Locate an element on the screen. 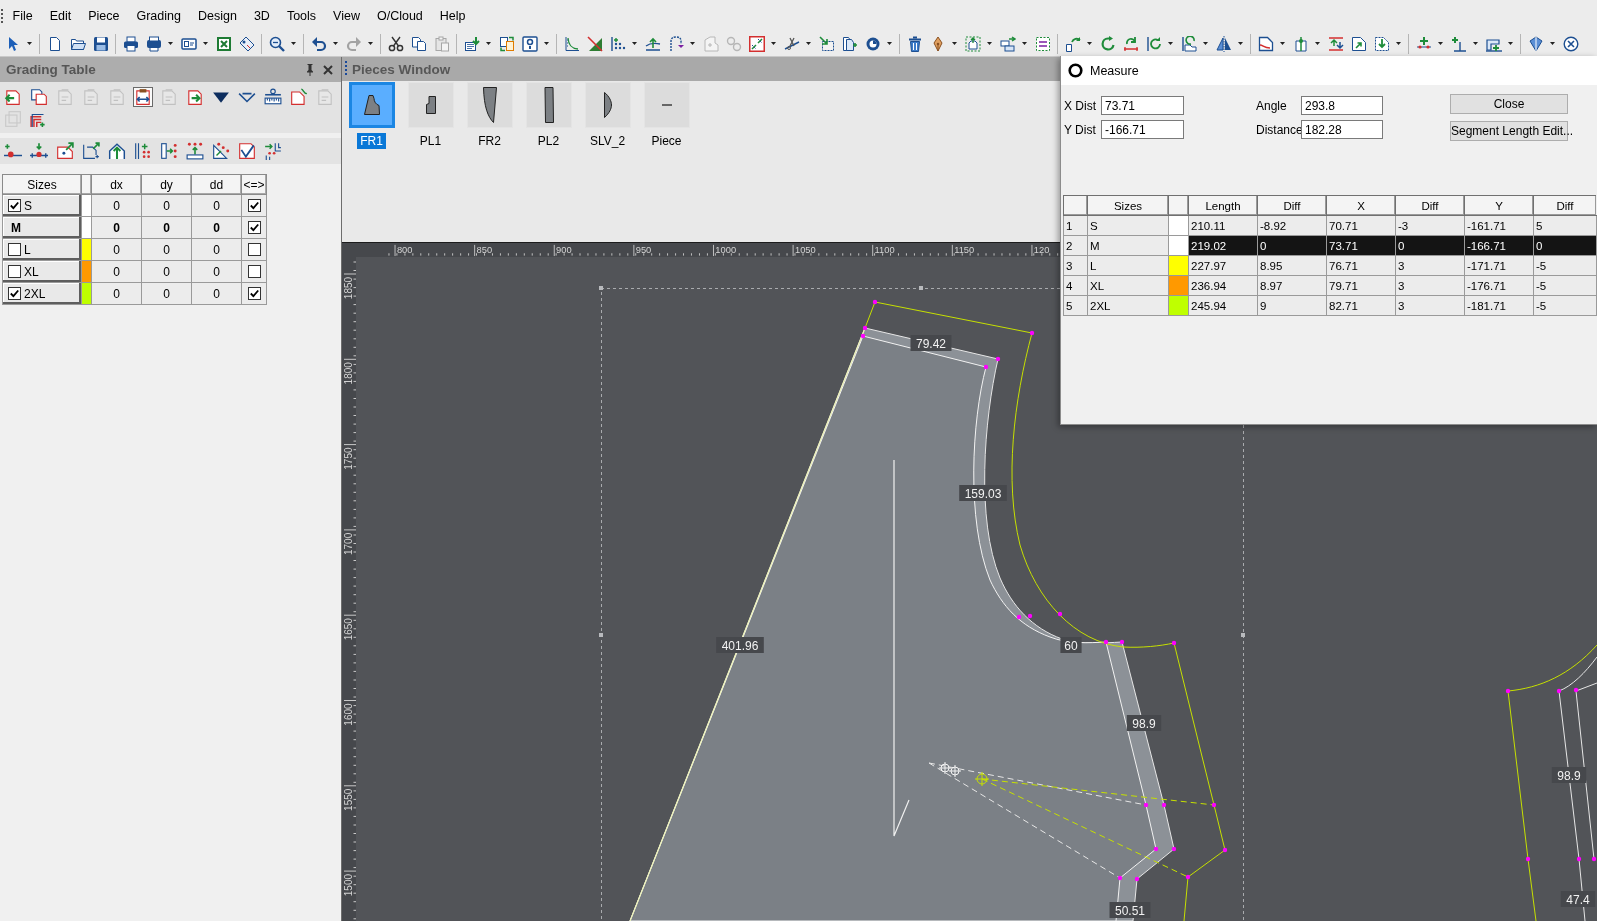 The image size is (1597, 921). dashed-box-lines-icon is located at coordinates (1042, 43).